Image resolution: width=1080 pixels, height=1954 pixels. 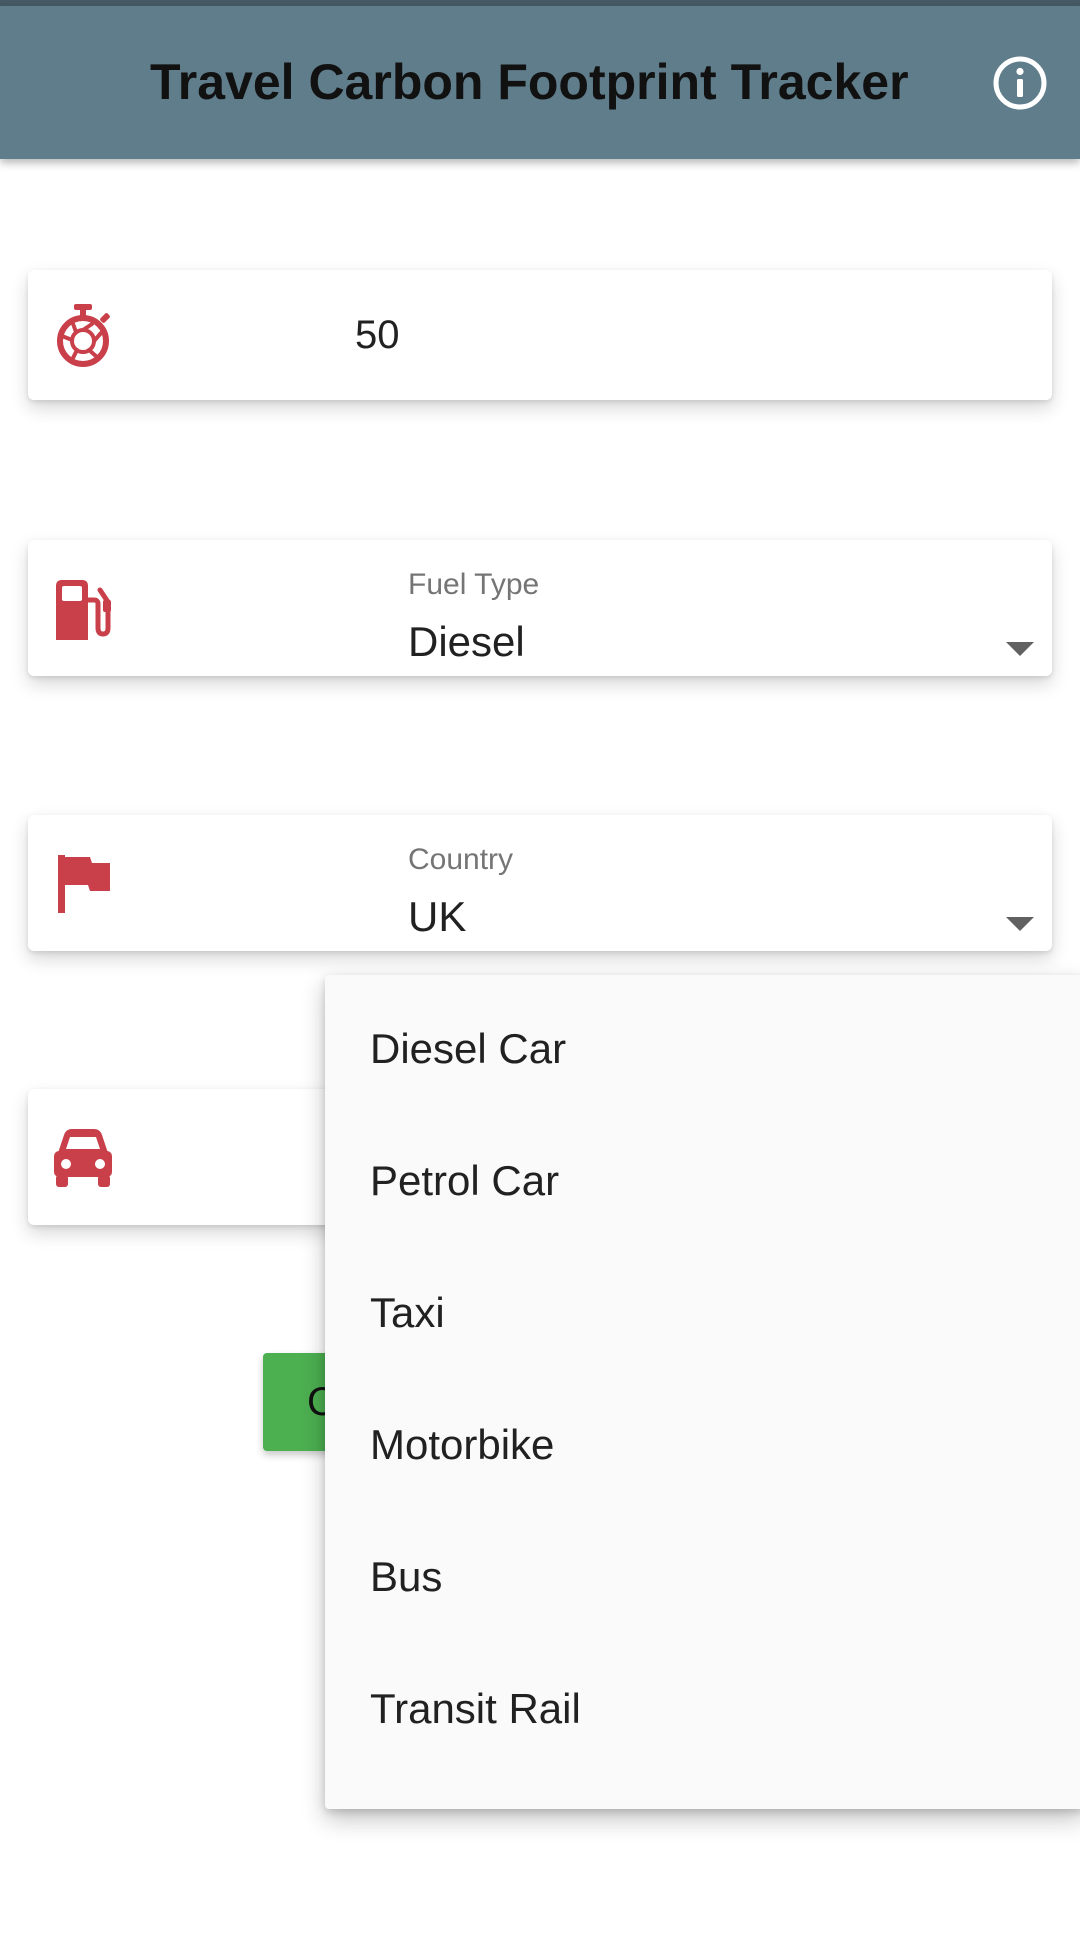 What do you see at coordinates (702, 1577) in the screenshot?
I see `menu-item-bus: Bus` at bounding box center [702, 1577].